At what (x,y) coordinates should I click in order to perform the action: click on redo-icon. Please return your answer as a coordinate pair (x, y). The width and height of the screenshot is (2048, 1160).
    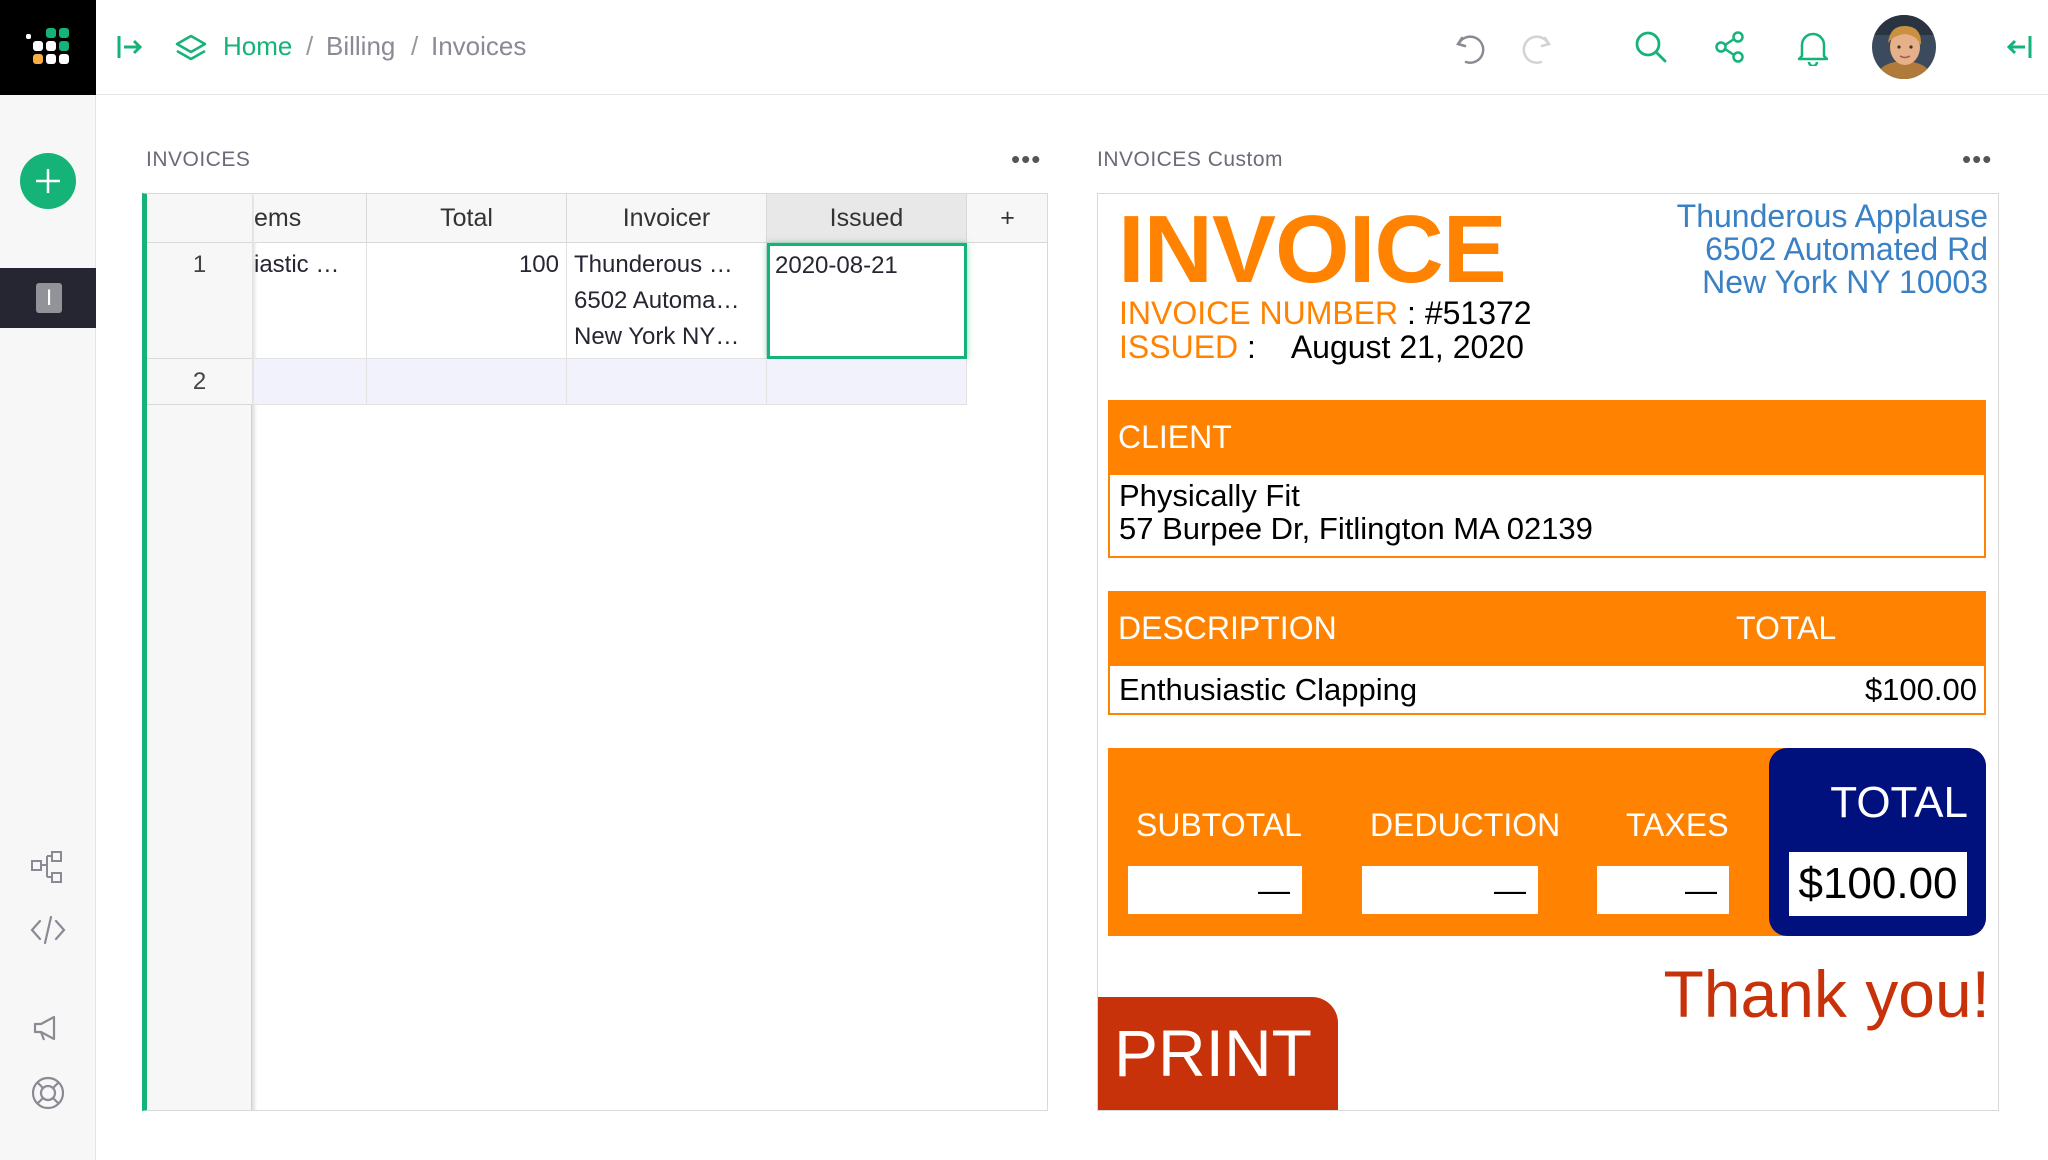
    Looking at the image, I should click on (1536, 50).